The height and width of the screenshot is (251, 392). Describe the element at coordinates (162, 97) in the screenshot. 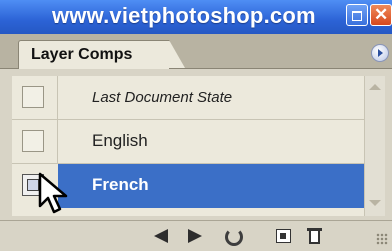

I see `comp-name: Last Document State` at that location.